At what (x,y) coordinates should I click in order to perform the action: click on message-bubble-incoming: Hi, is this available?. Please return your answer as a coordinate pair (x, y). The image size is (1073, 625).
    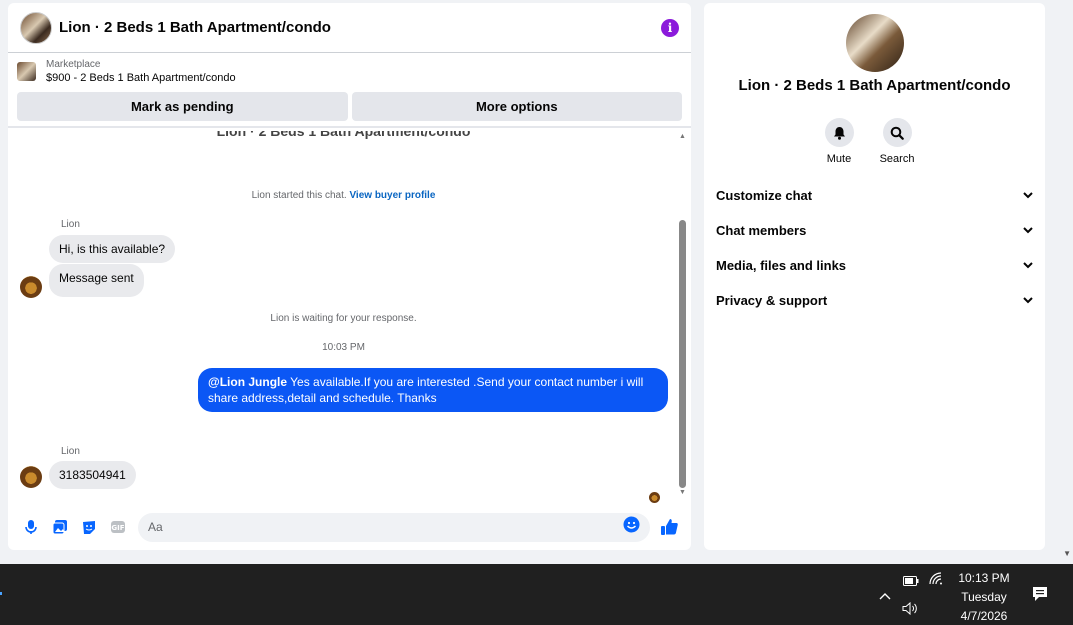
    Looking at the image, I should click on (112, 249).